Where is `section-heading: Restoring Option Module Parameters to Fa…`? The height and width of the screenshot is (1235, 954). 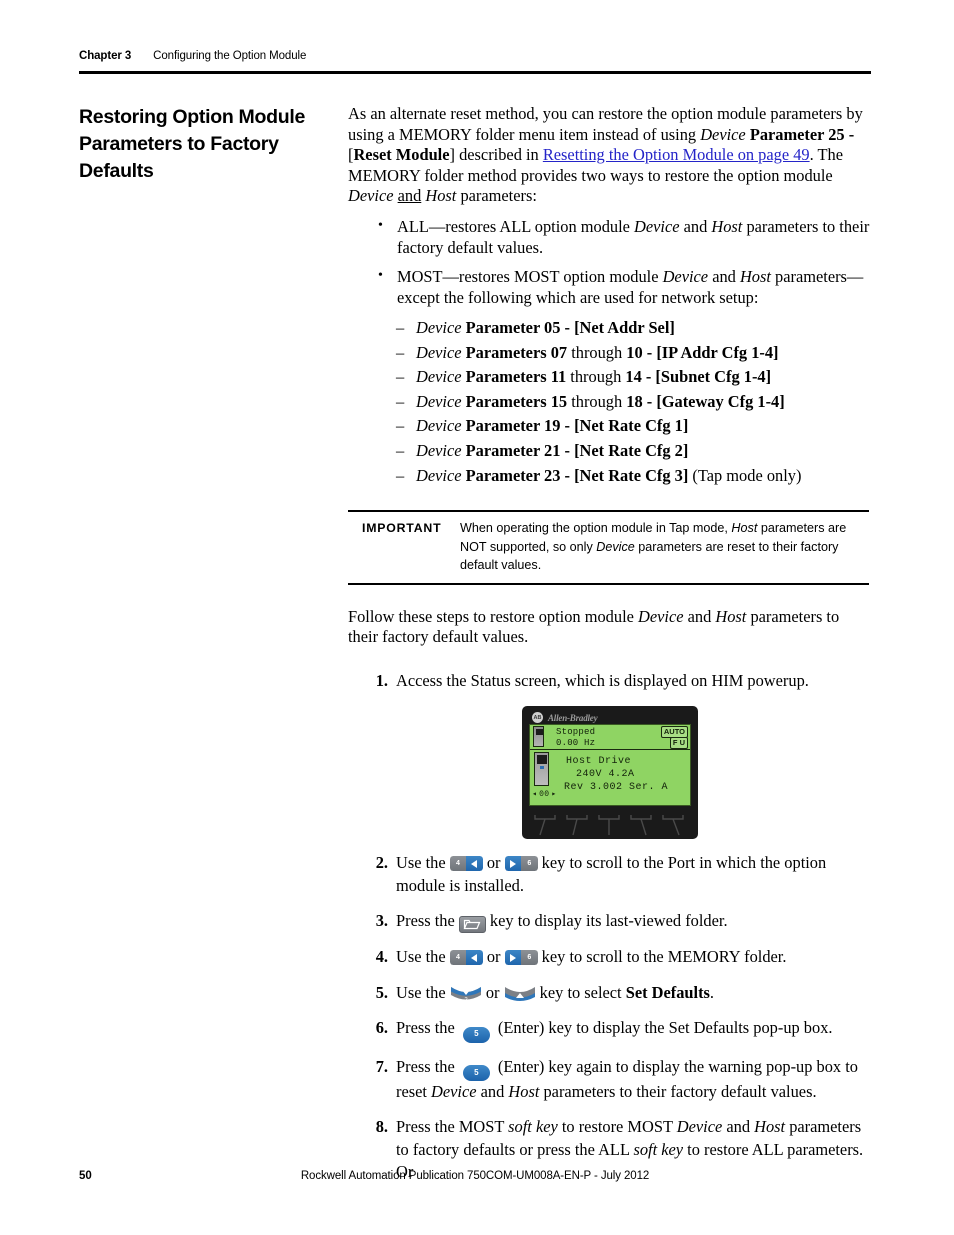 section-heading: Restoring Option Module Parameters to Fa… is located at coordinates (192, 144).